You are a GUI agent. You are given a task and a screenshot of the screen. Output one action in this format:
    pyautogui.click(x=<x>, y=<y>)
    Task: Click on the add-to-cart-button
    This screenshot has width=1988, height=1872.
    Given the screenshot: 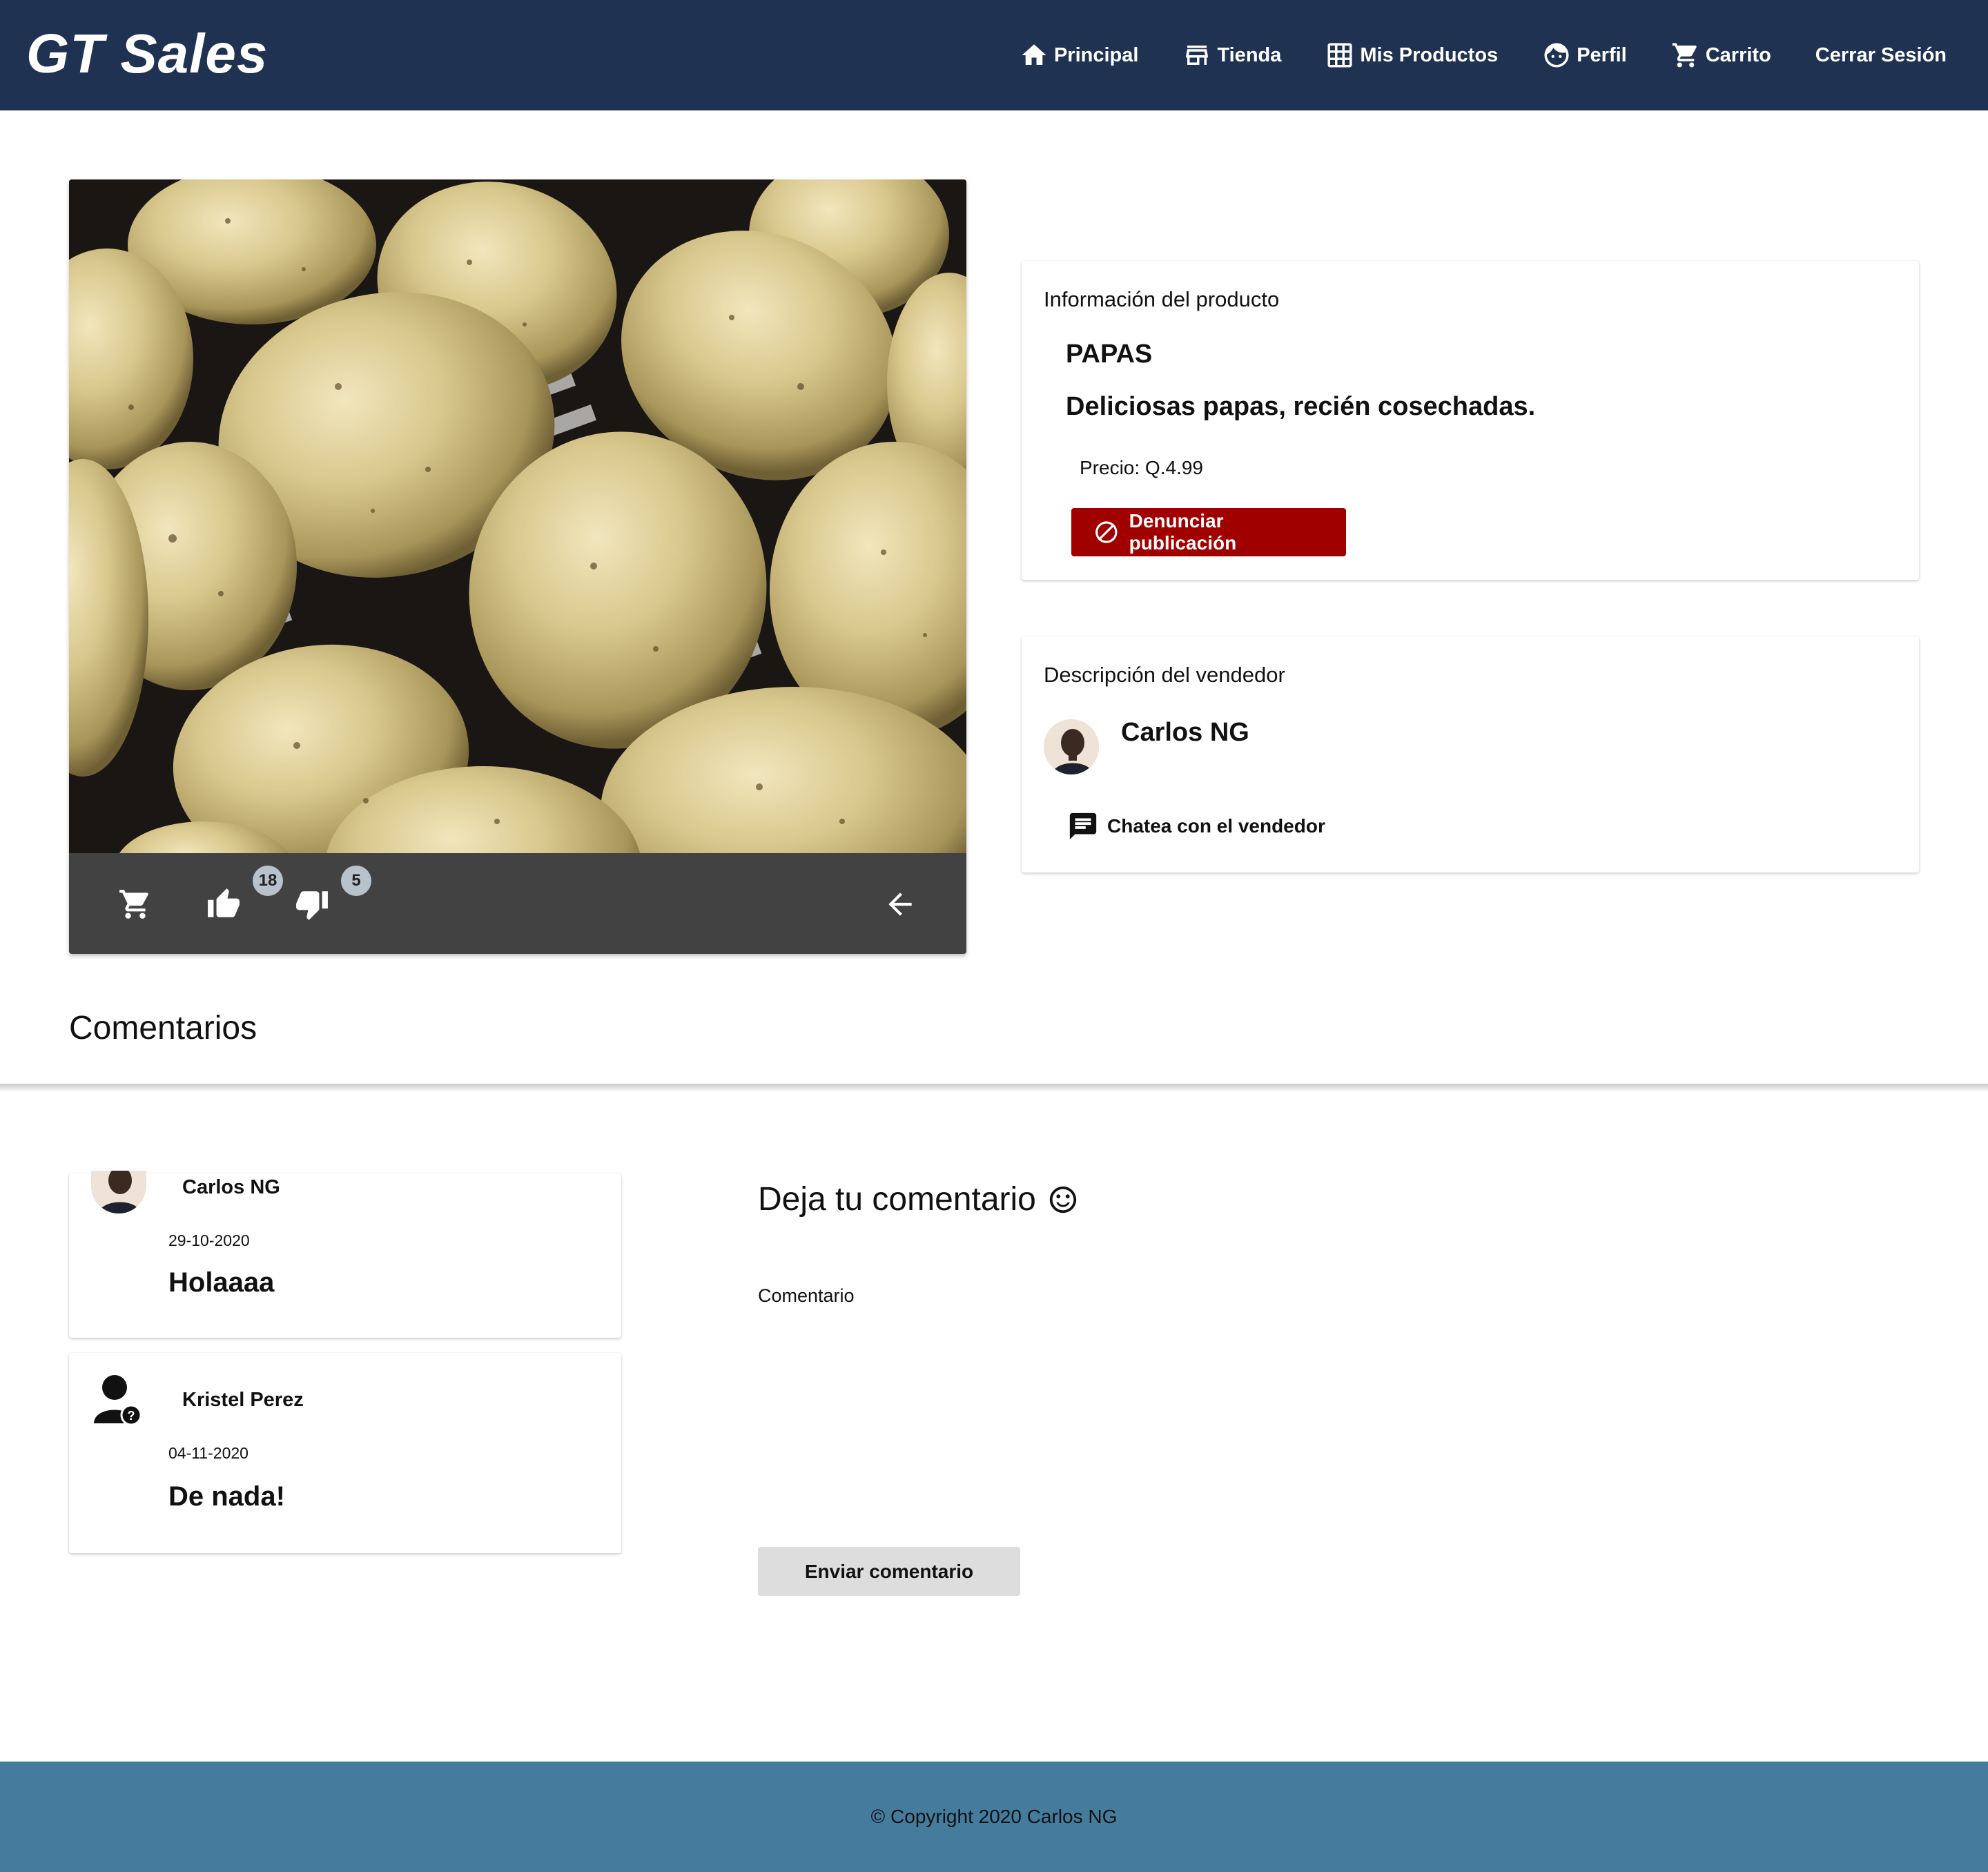 What is the action you would take?
    pyautogui.click(x=135, y=904)
    